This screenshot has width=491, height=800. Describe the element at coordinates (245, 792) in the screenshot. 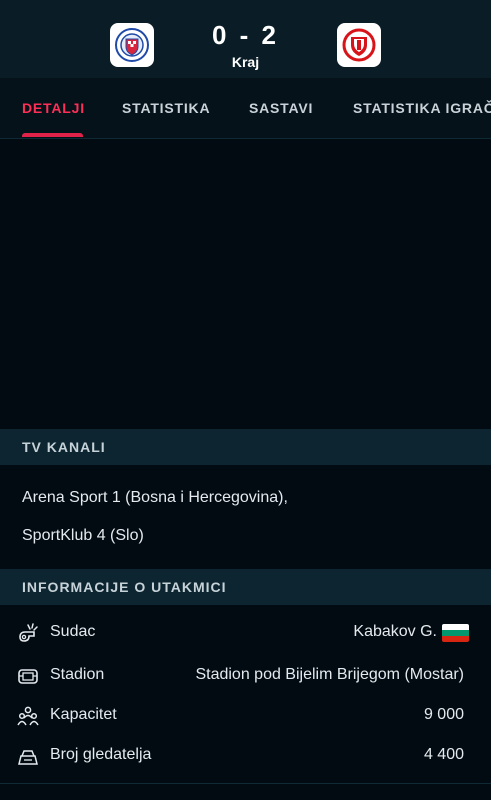

I see `bottom-overflow` at that location.